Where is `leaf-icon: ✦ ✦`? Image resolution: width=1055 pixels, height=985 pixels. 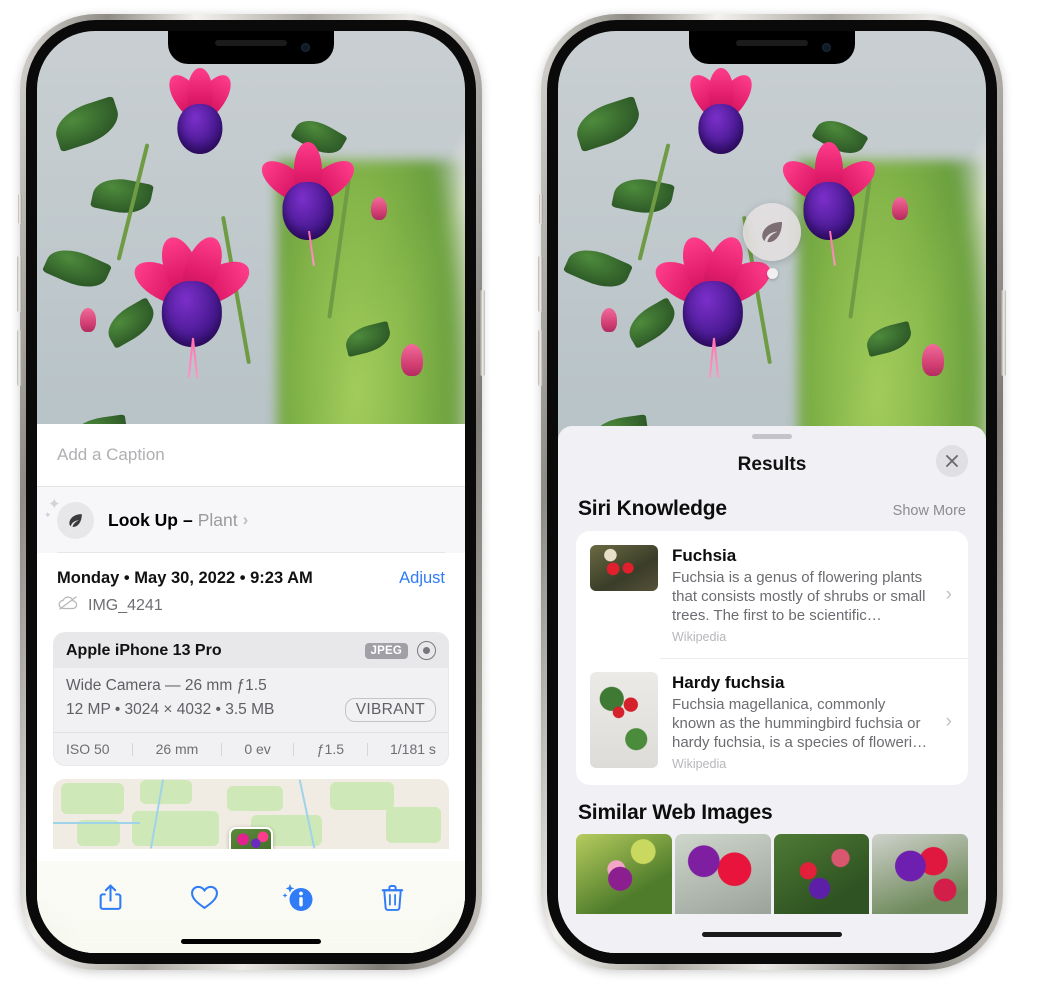 leaf-icon: ✦ ✦ is located at coordinates (69, 518).